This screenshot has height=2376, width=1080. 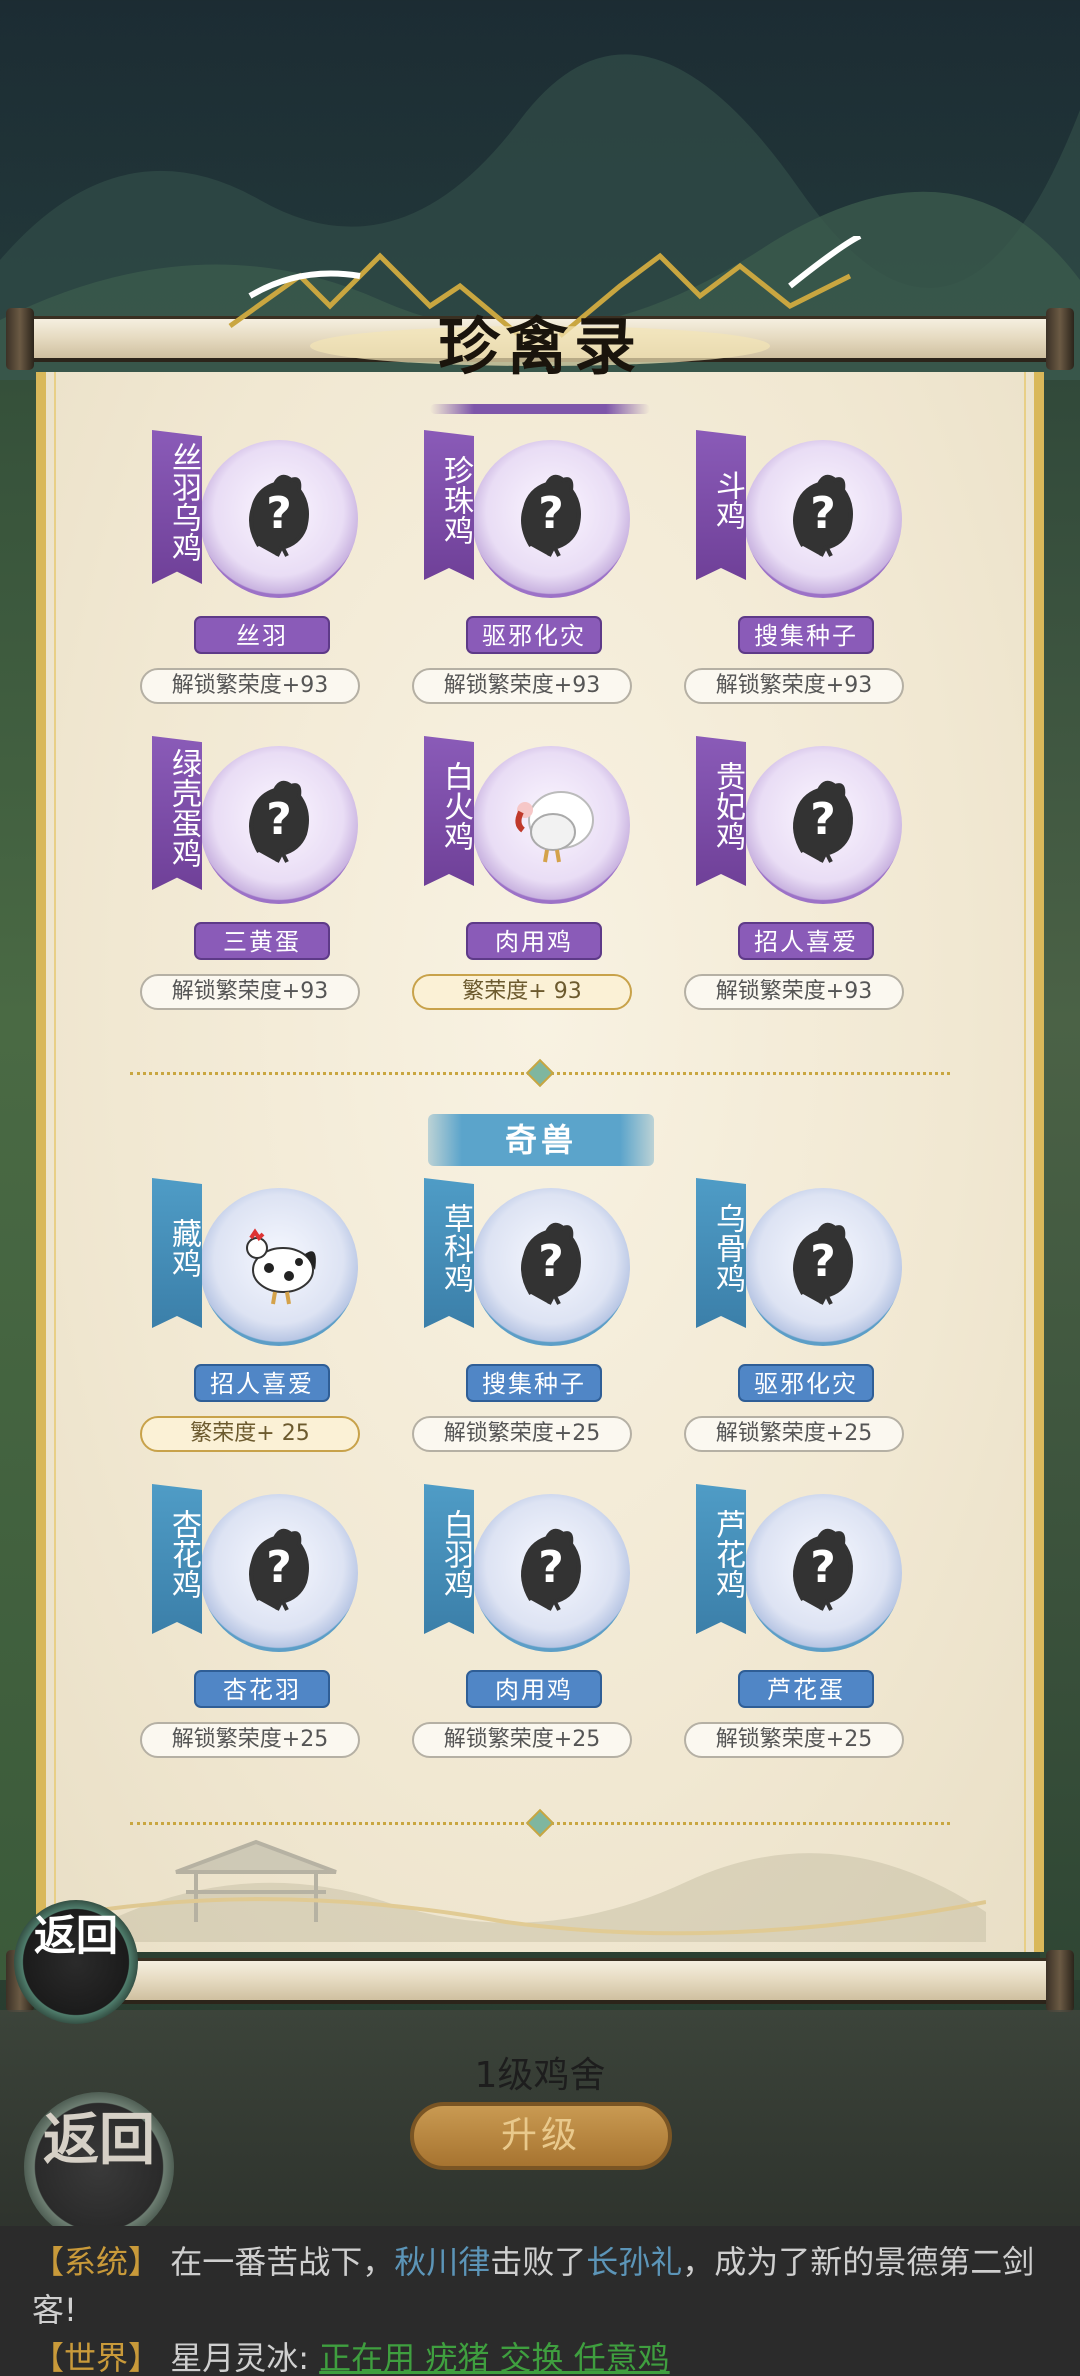 I want to click on chicken-card: ? 芦花鸡 芦花蛋 解锁繁荣度+25, so click(x=804, y=1629).